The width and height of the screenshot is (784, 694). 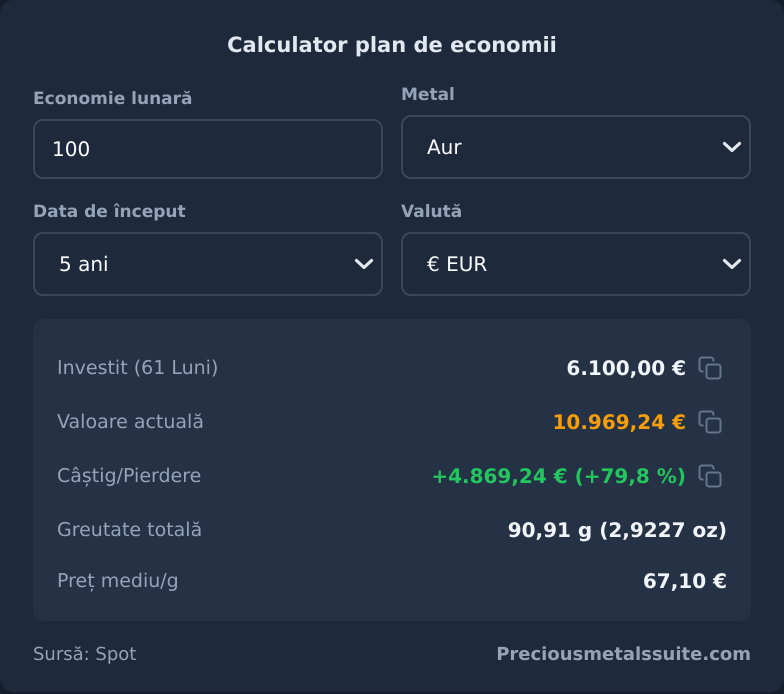 I want to click on field-label: Data de început, so click(x=109, y=212).